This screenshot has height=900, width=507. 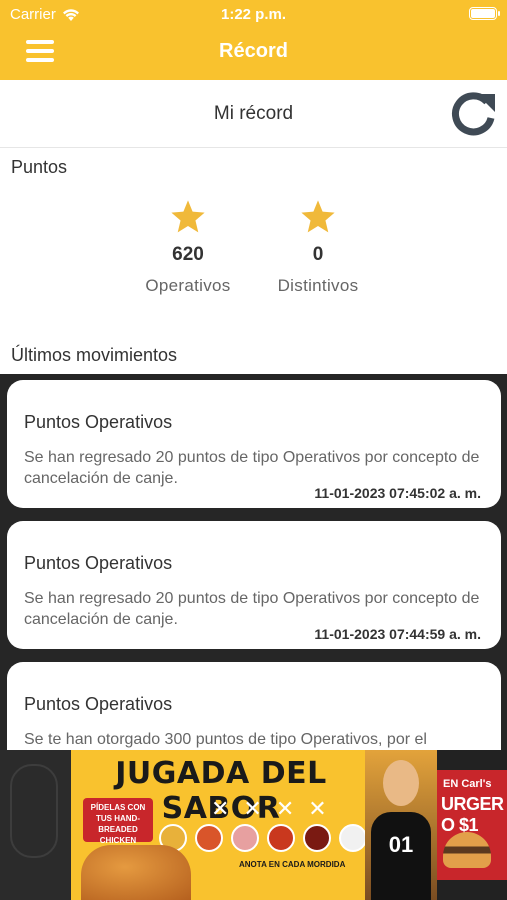 What do you see at coordinates (473, 114) in the screenshot?
I see `refresh-icon` at bounding box center [473, 114].